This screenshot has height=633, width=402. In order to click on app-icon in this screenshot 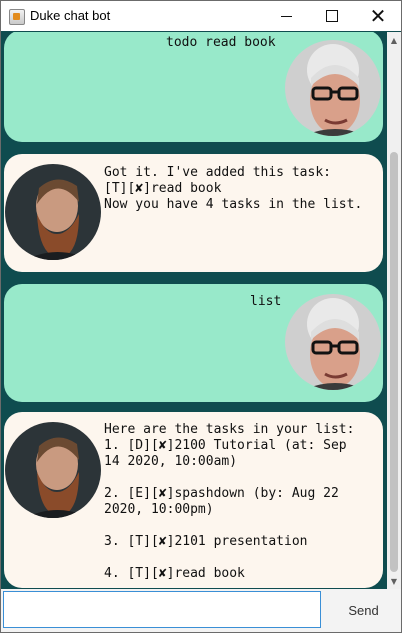, I will do `click(17, 17)`.